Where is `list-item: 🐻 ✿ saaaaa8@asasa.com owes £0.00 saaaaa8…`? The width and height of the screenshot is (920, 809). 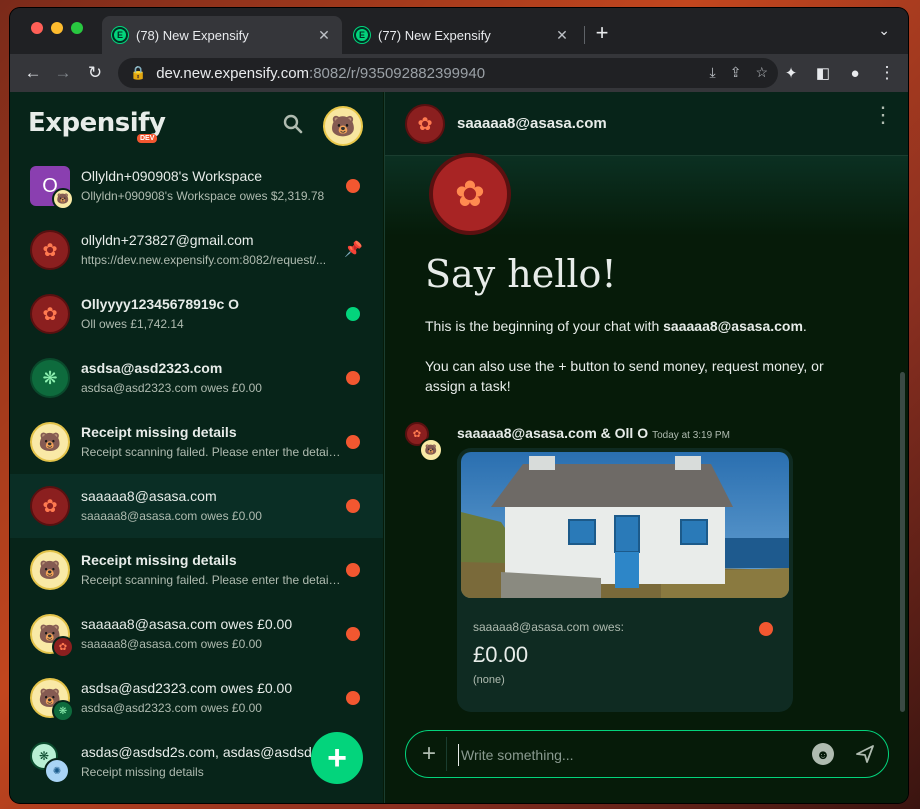 list-item: 🐻 ✿ saaaaa8@asasa.com owes £0.00 saaaaa8… is located at coordinates (196, 634).